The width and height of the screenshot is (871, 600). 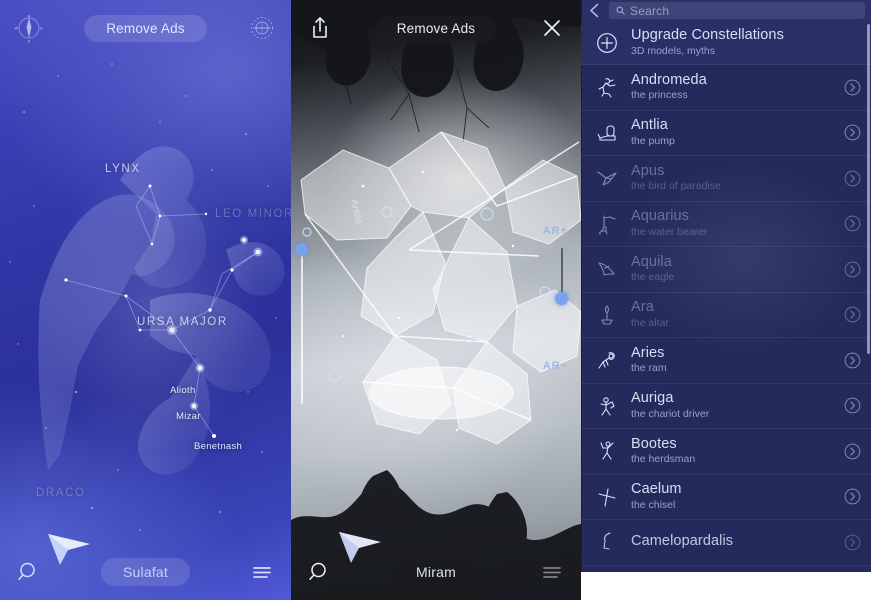 What do you see at coordinates (188, 416) in the screenshot?
I see `star-label-mizar: Mizar` at bounding box center [188, 416].